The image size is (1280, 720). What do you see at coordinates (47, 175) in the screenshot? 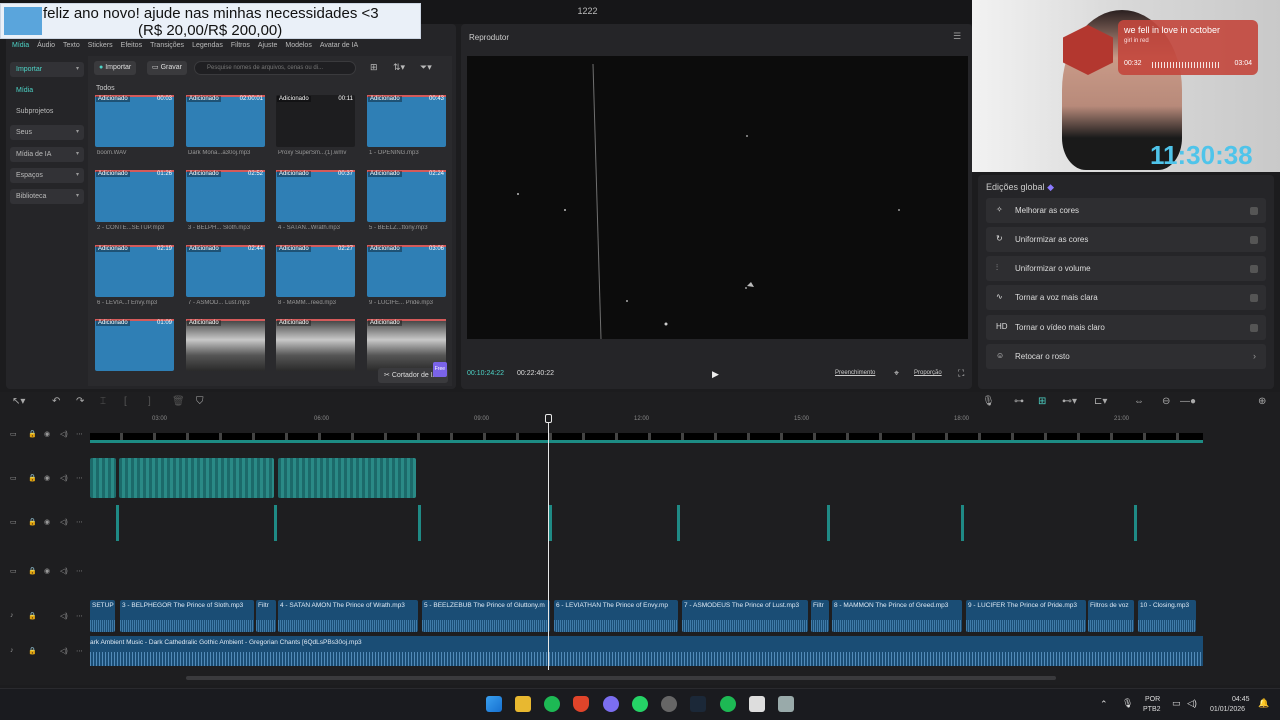
I see `category-espacos: Espaços ▾` at bounding box center [47, 175].